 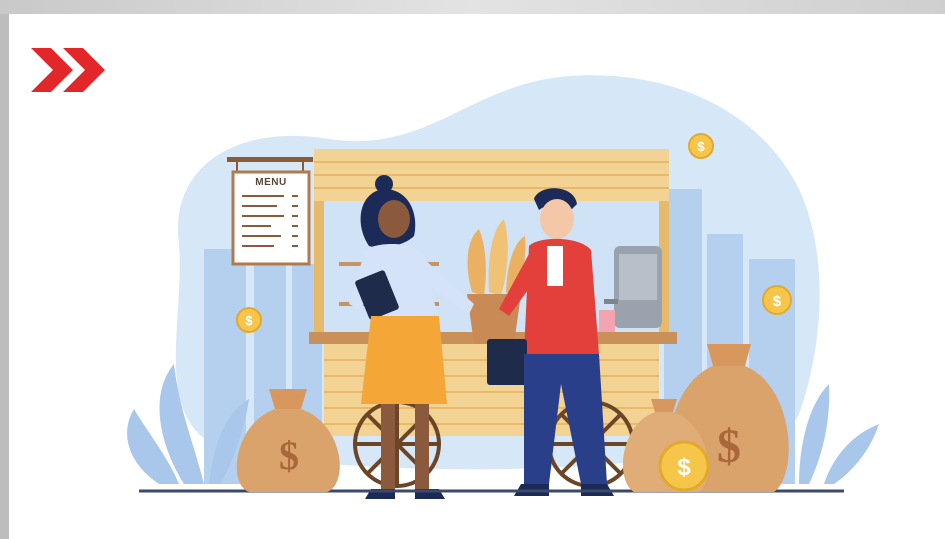 I want to click on top-border, so click(x=472, y=7).